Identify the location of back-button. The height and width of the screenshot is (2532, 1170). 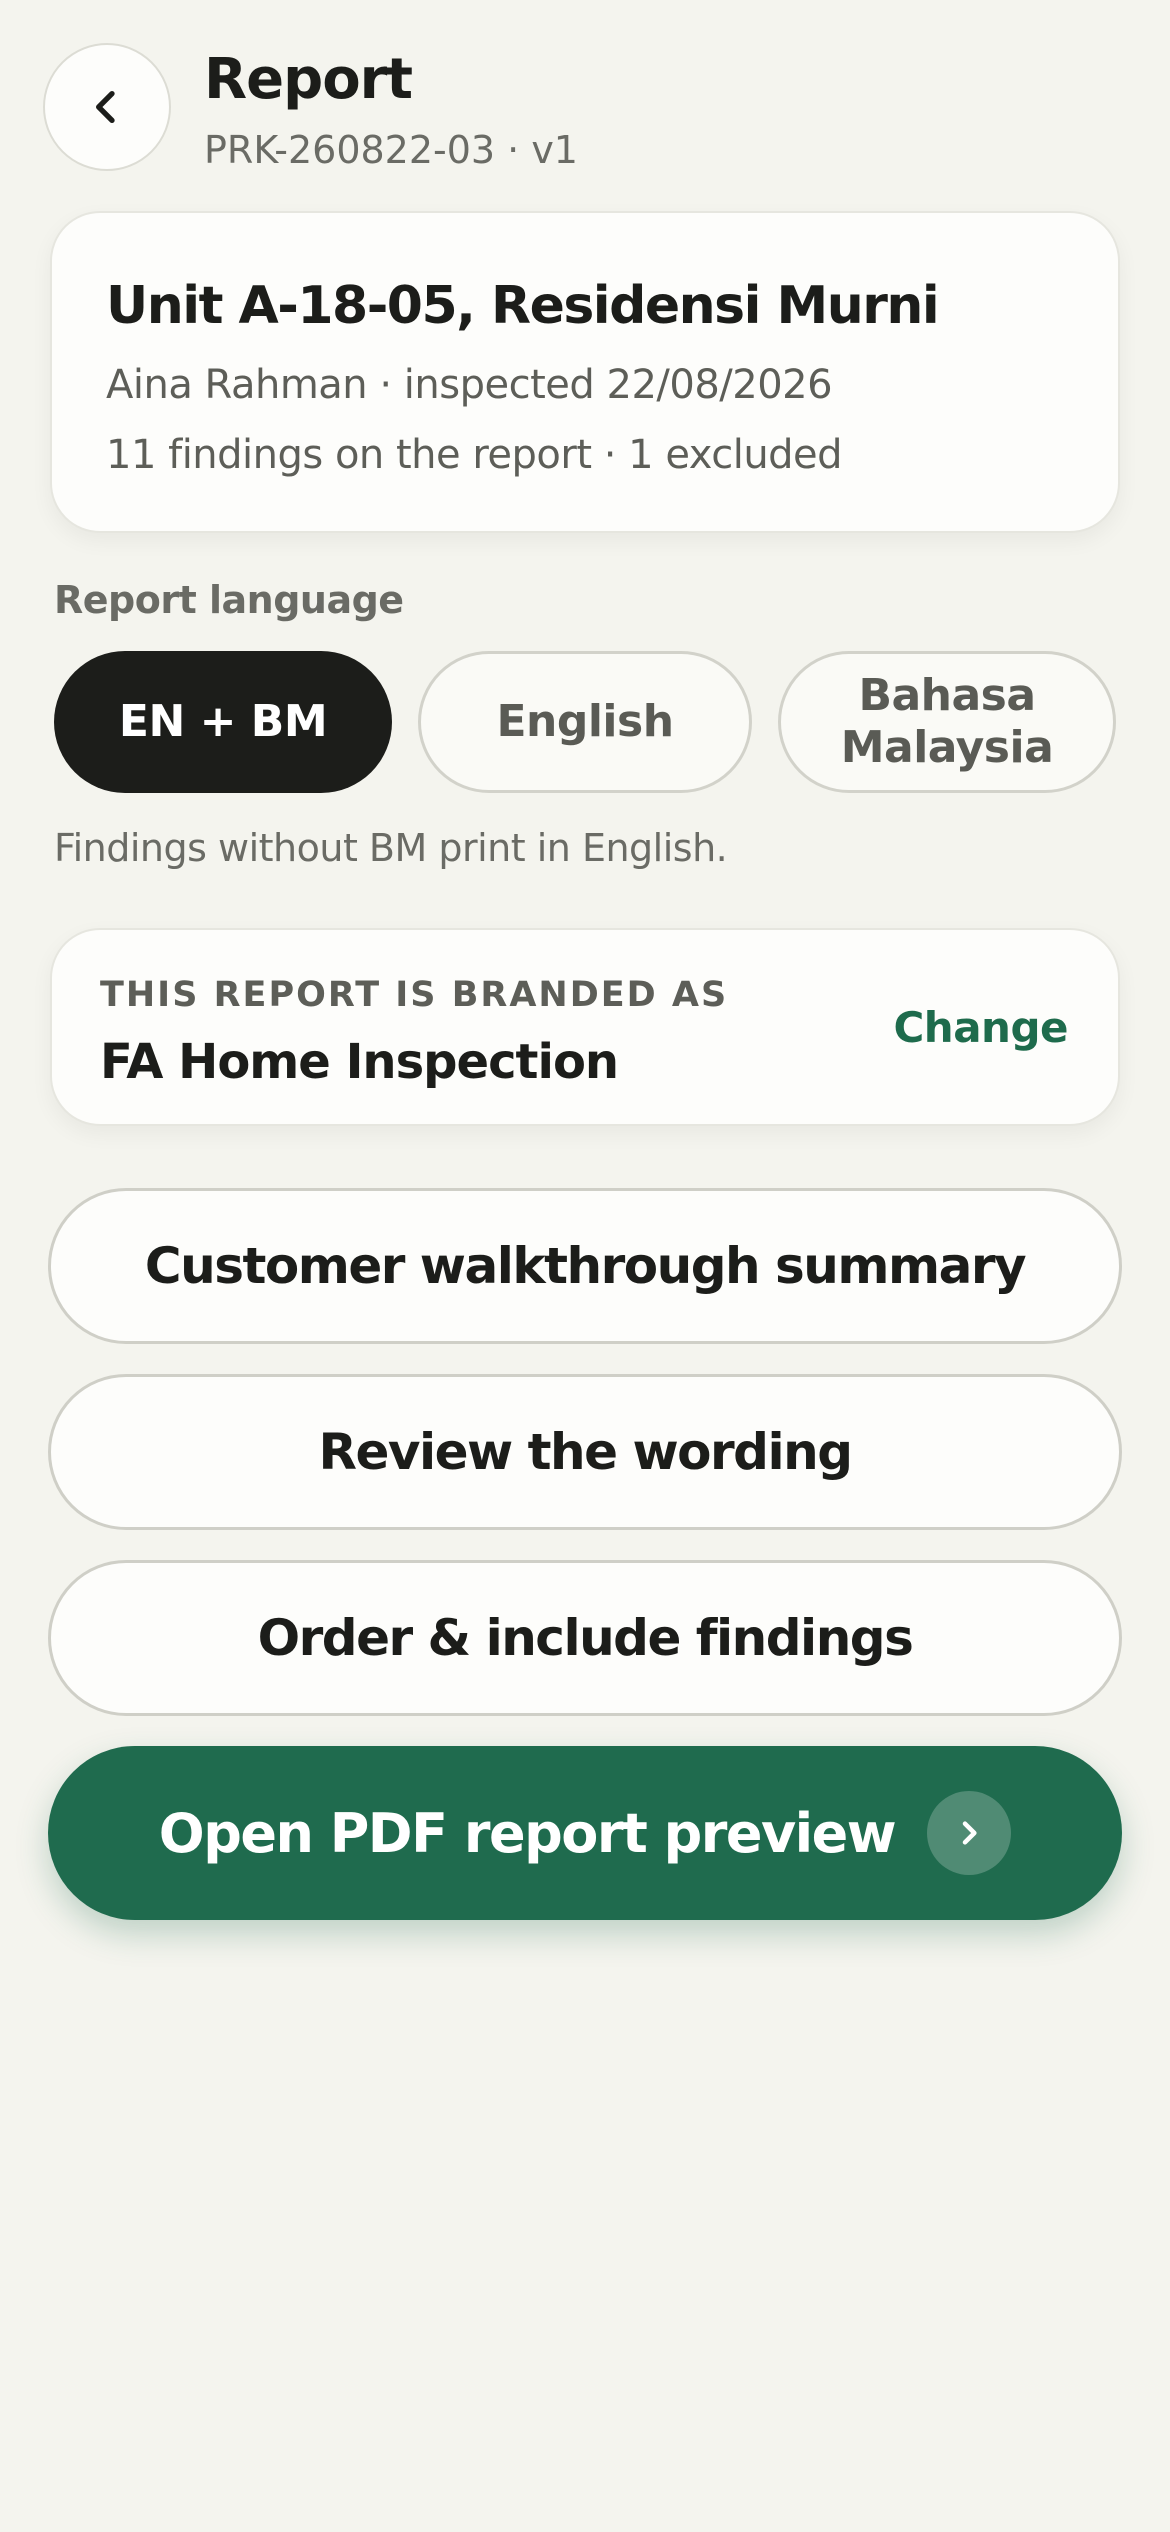
(107, 107).